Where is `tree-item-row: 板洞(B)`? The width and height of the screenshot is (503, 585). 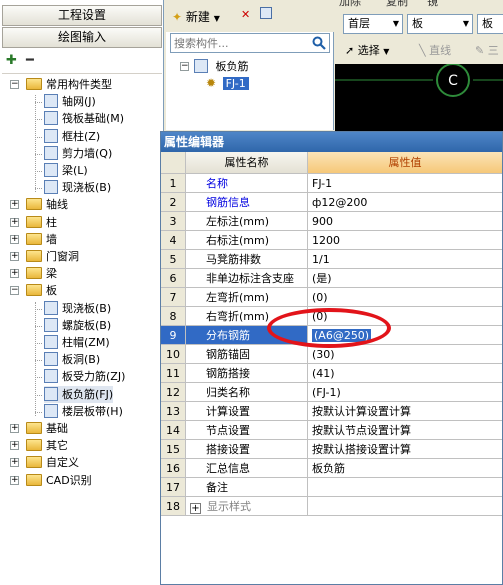
tree-item-row: 板洞(B) is located at coordinates (72, 359).